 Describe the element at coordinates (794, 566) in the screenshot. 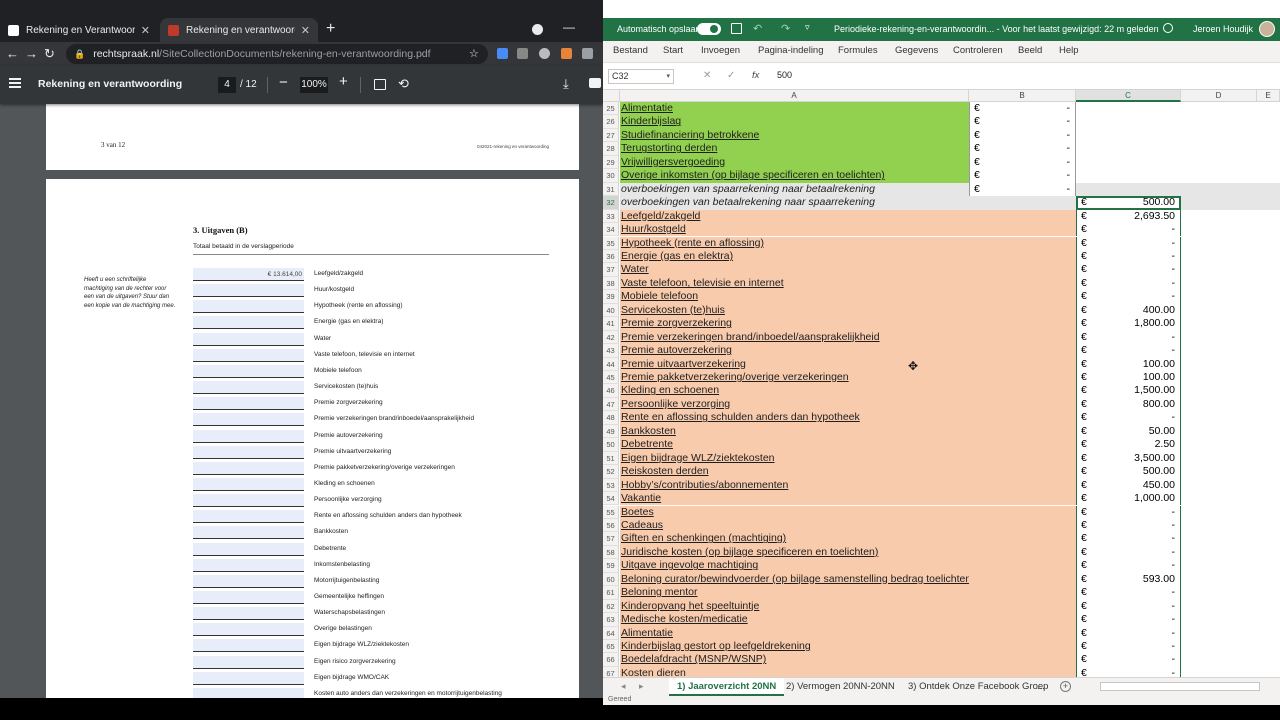

I see `cell-label: Uitgave ingevolge machtiging` at that location.